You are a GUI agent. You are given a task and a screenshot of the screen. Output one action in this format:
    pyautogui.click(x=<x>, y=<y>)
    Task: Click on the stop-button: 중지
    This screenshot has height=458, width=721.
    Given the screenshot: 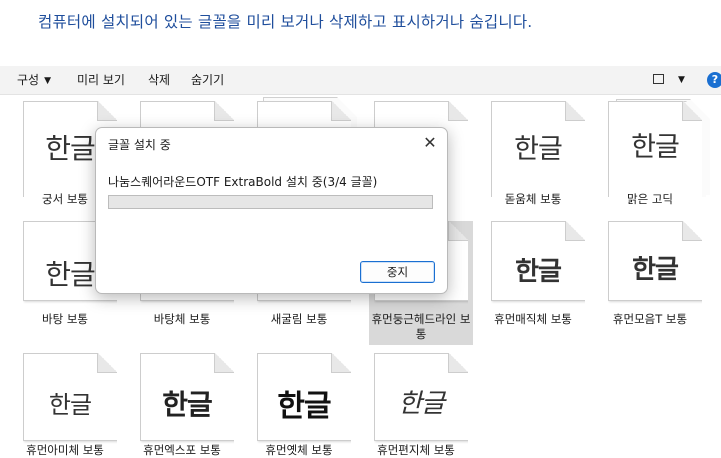 What is the action you would take?
    pyautogui.click(x=397, y=272)
    